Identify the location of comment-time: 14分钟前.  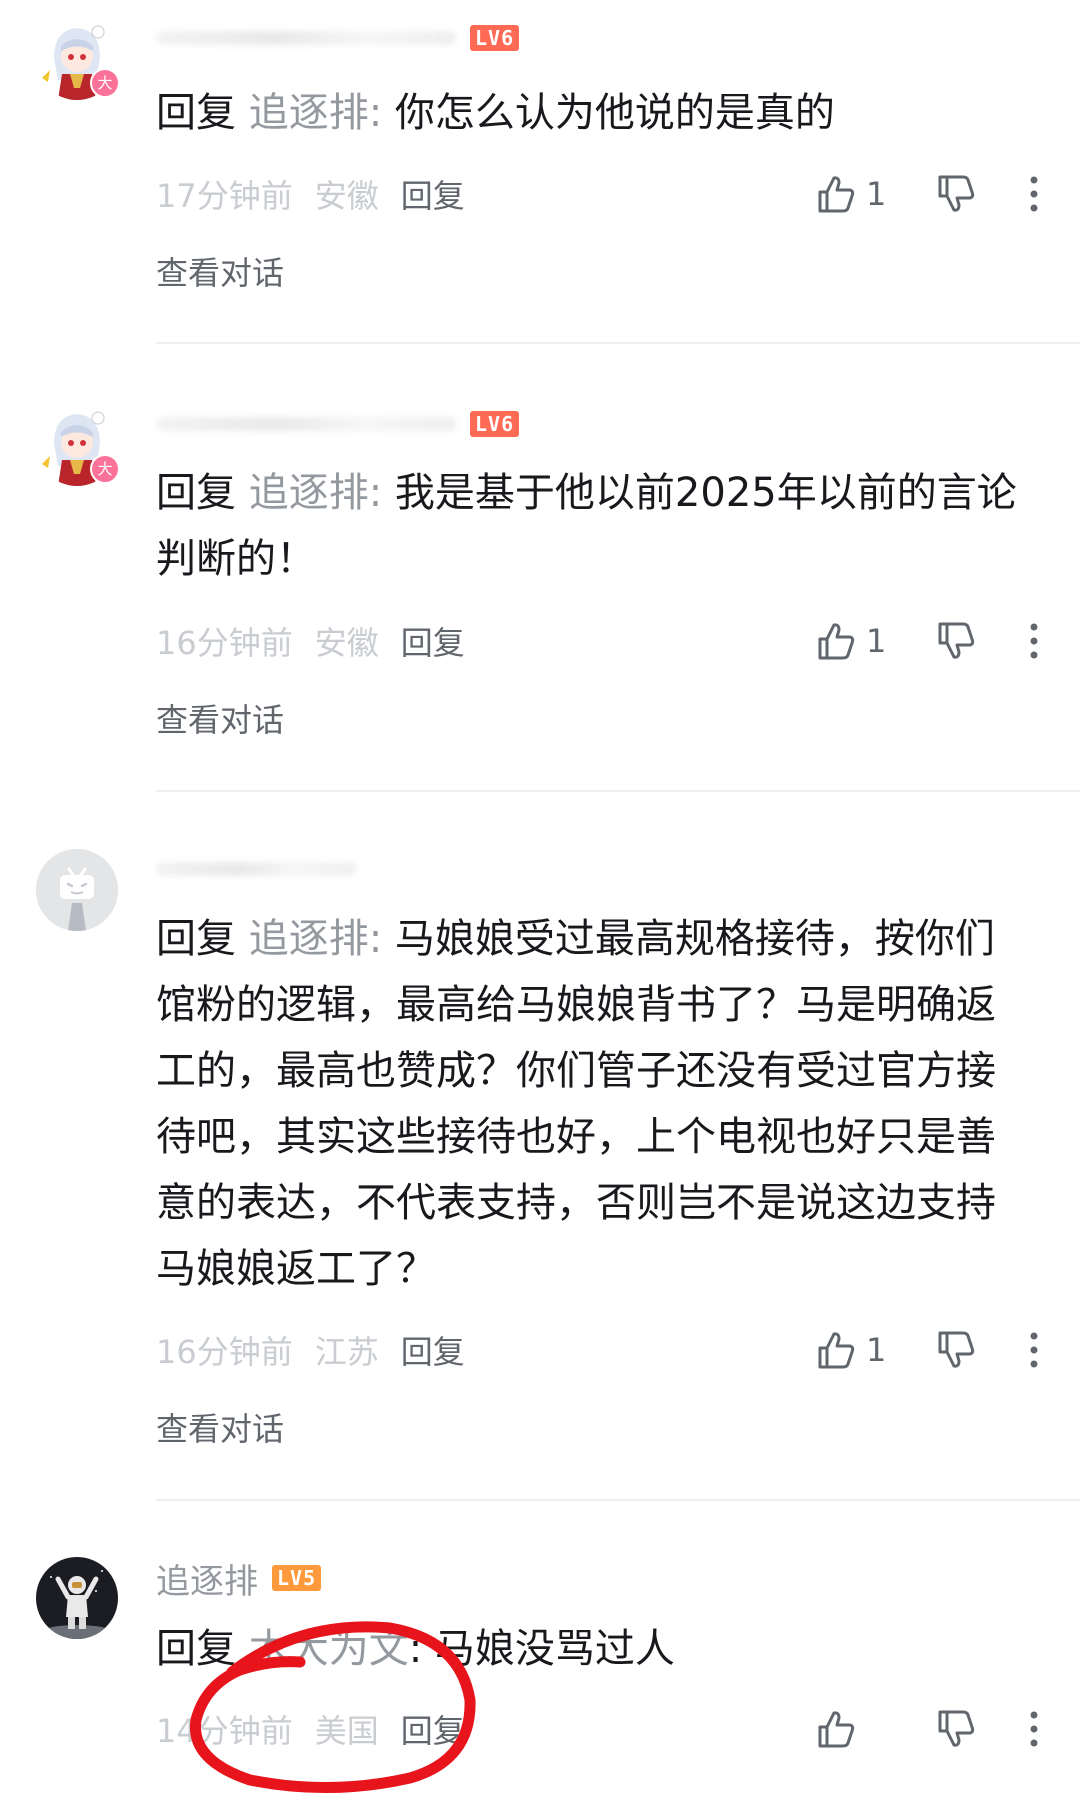
(224, 1731).